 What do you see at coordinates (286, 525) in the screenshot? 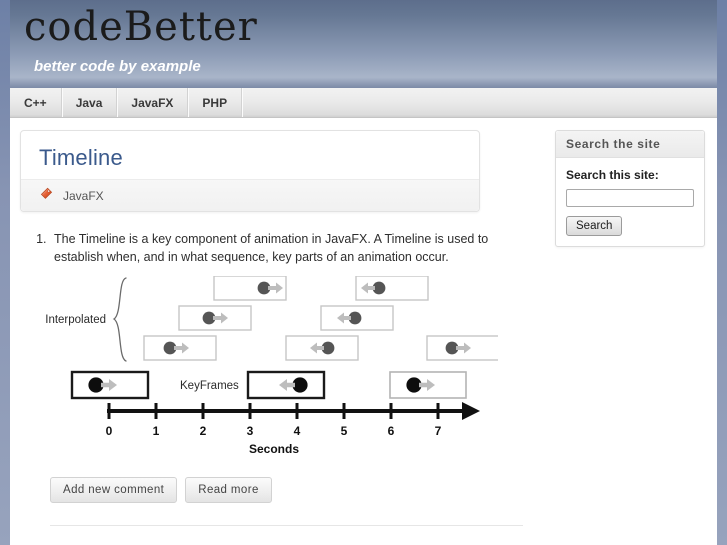
I see `content-divider` at bounding box center [286, 525].